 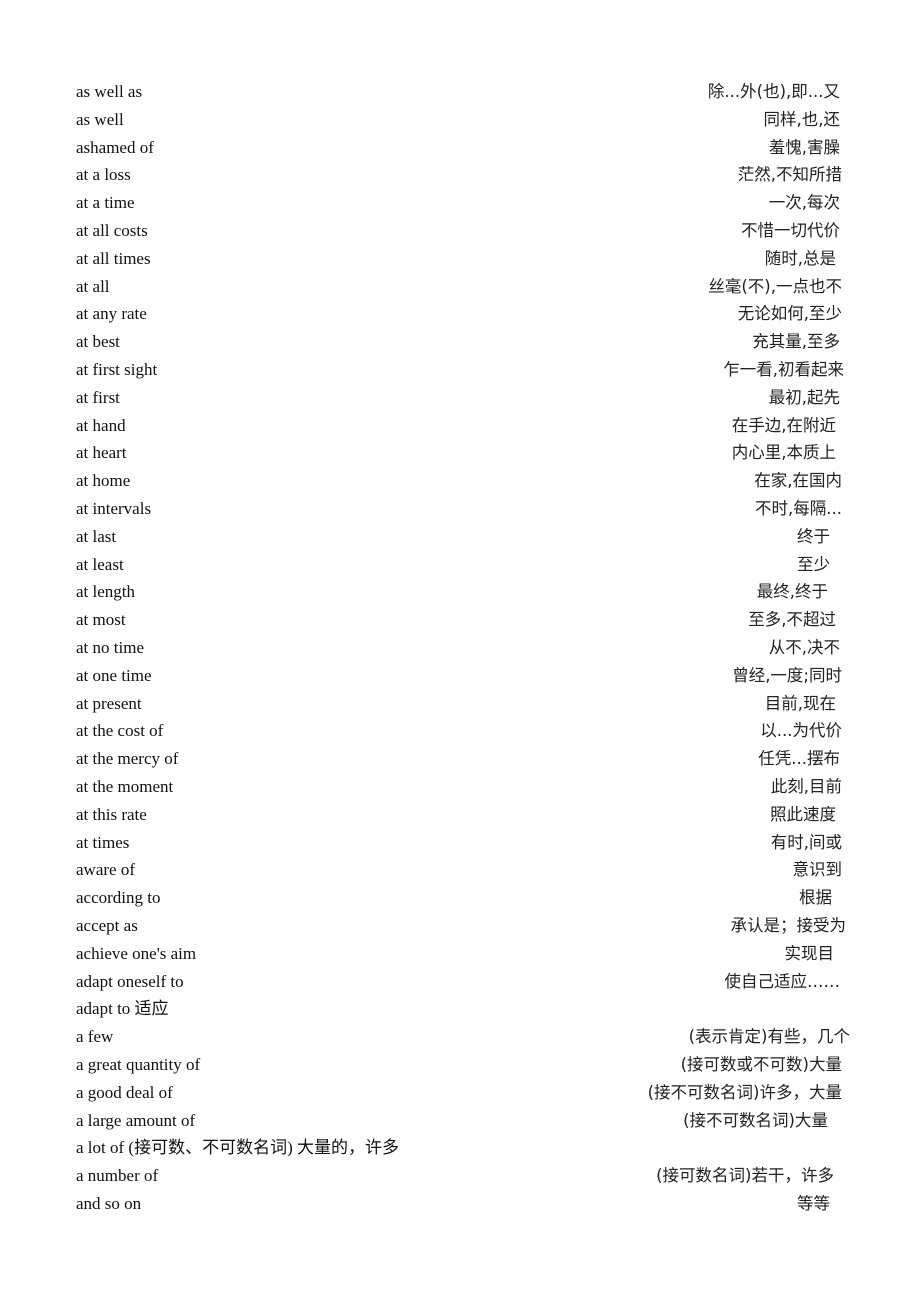 I want to click on phrase-text: a lot of (接可数、不可数名词) 大量的，许多, so click(x=237, y=1148).